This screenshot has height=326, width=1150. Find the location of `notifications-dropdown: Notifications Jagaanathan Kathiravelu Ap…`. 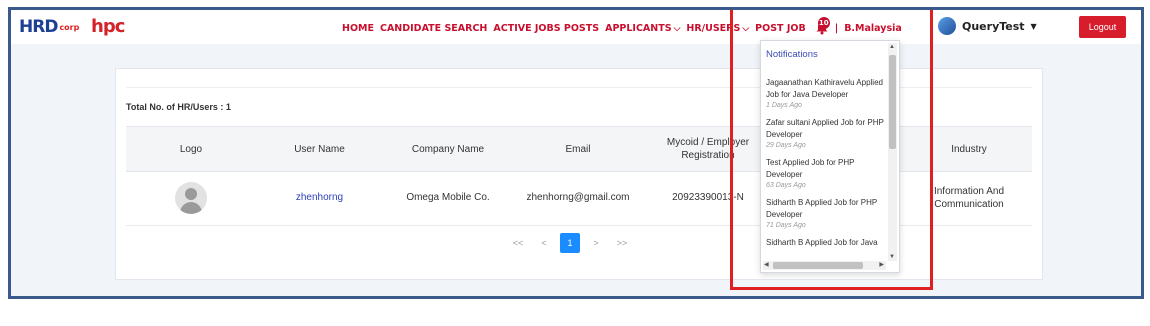

notifications-dropdown: Notifications Jagaanathan Kathiravelu Ap… is located at coordinates (830, 156).